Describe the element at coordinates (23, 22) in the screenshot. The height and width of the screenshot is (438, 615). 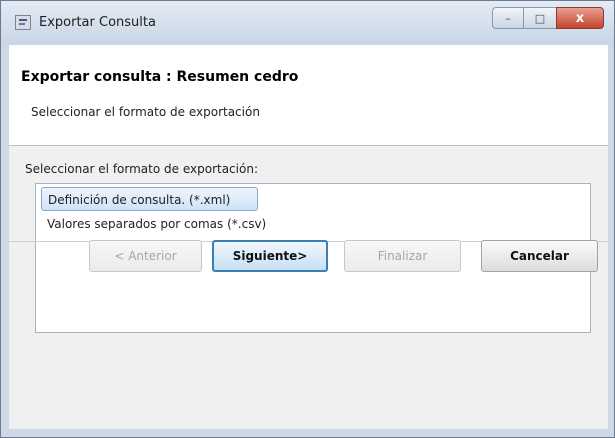
I see `app-icon` at that location.